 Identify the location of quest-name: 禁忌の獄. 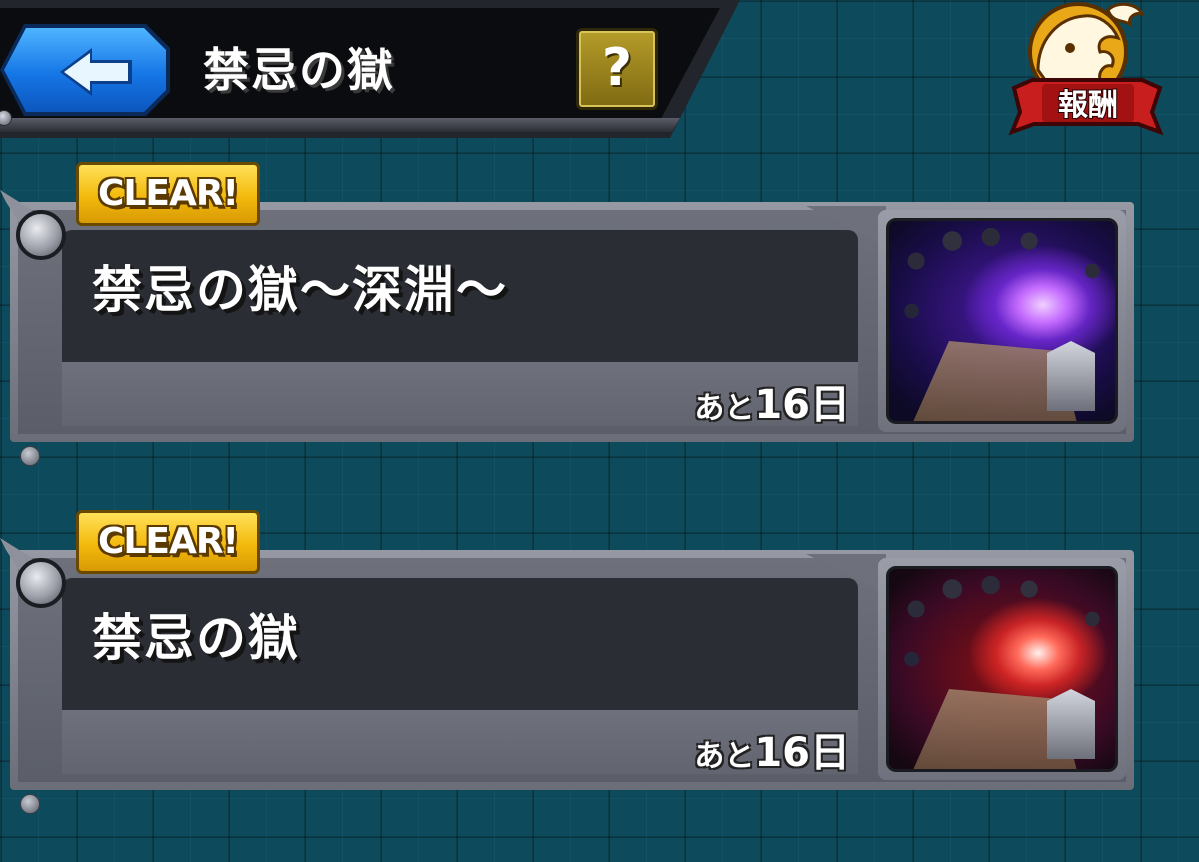
(196, 638).